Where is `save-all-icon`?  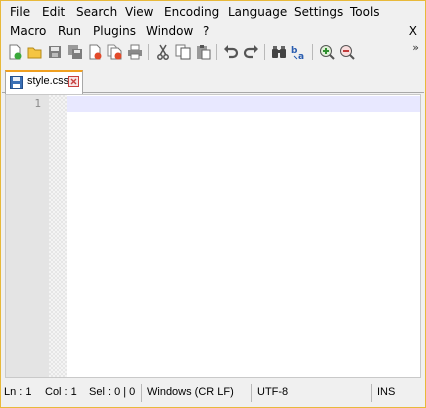 save-all-icon is located at coordinates (75, 52).